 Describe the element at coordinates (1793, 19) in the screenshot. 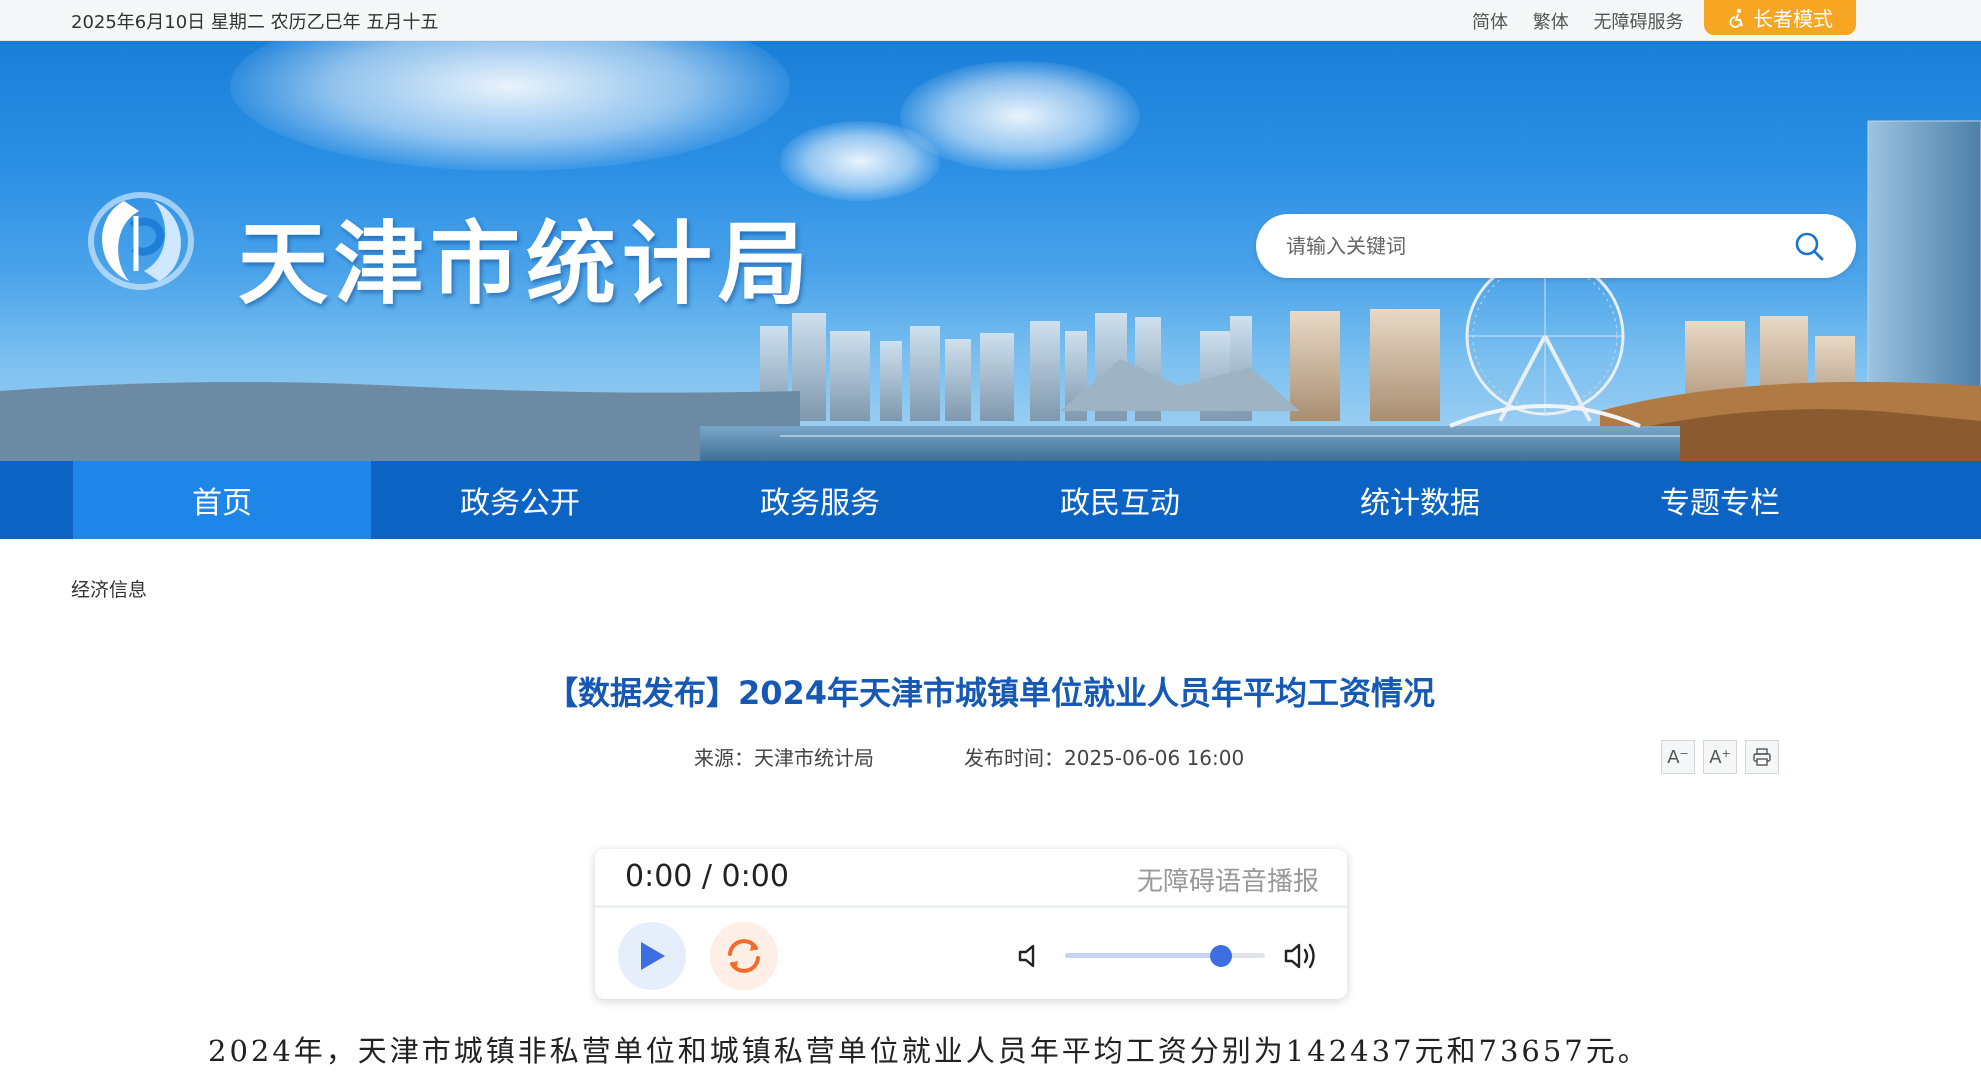

I see `elder-mode-label: 长者模式` at that location.